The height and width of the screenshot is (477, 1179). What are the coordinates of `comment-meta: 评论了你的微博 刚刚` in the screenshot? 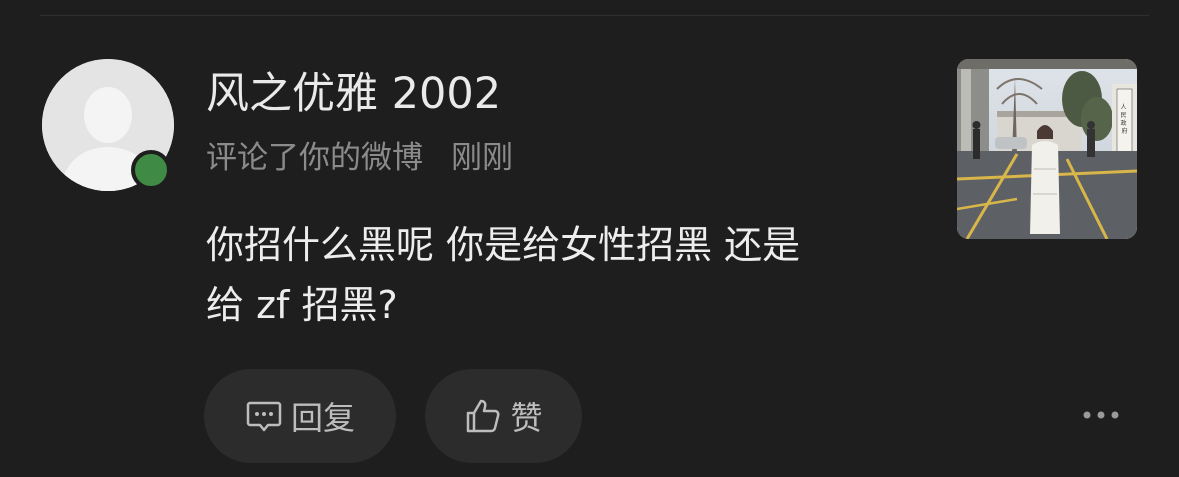 It's located at (359, 158).